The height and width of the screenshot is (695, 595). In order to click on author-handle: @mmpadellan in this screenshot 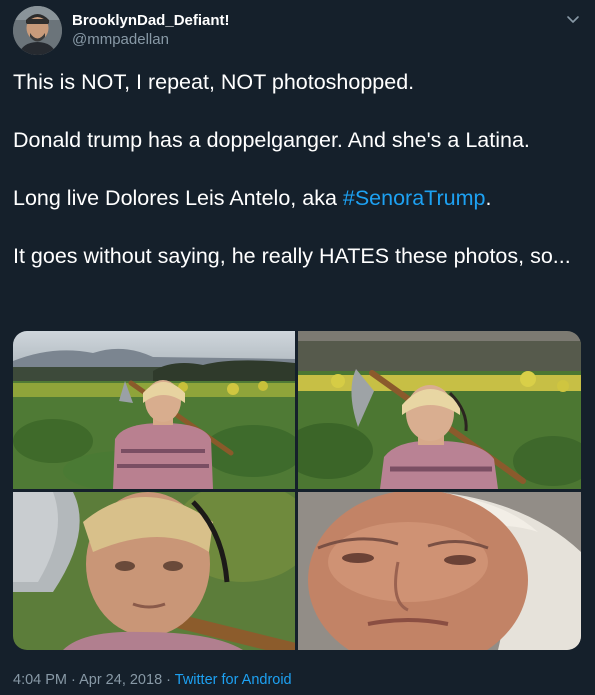, I will do `click(120, 39)`.